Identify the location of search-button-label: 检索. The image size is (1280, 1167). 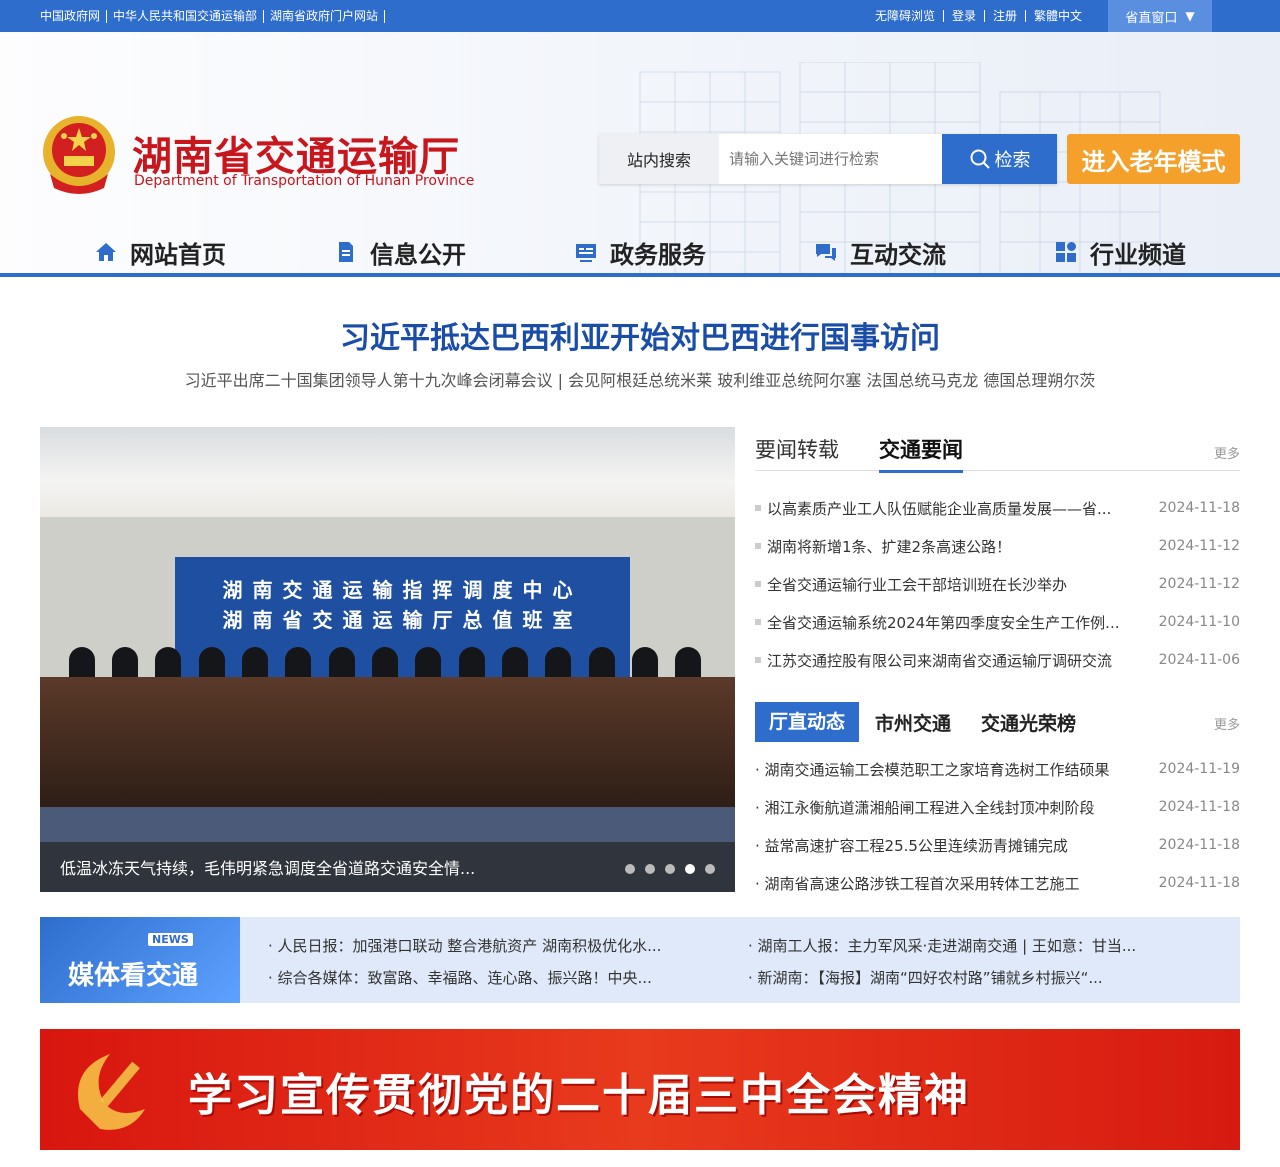
(1012, 160).